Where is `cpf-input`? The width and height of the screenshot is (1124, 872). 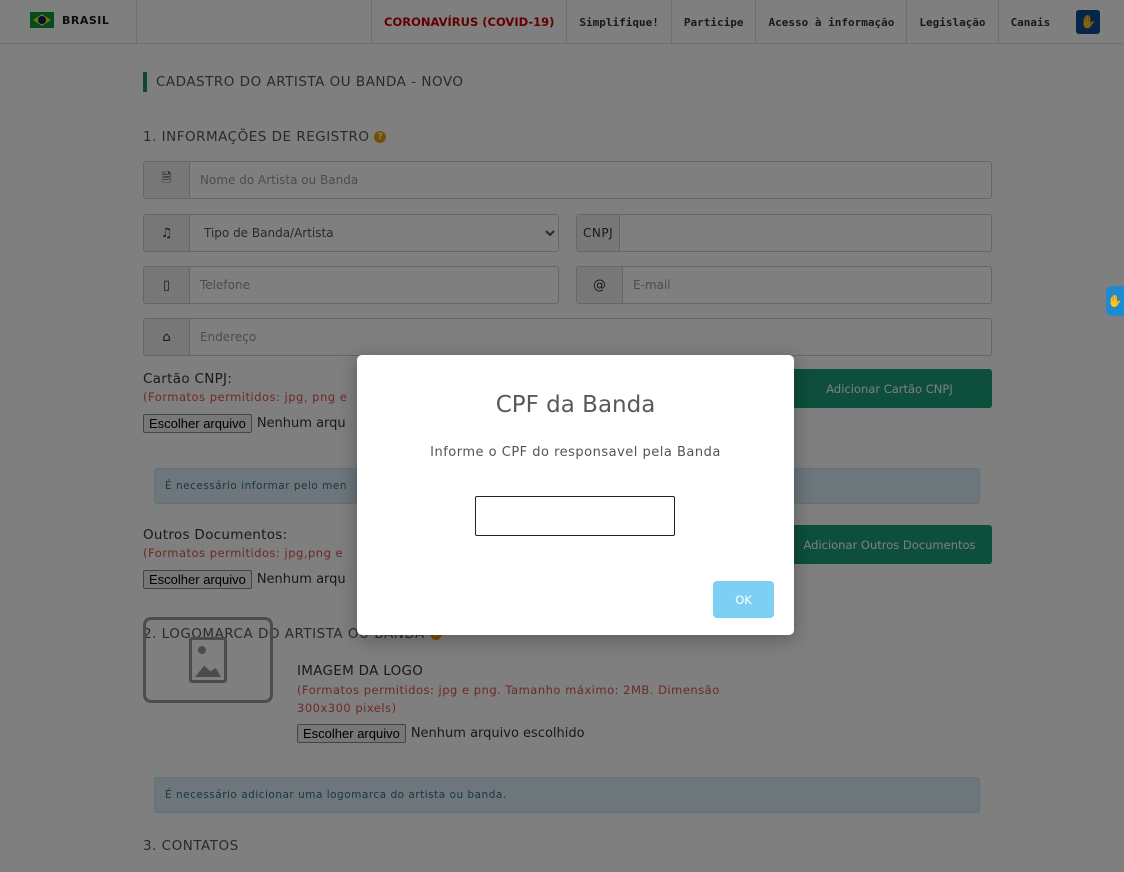 cpf-input is located at coordinates (575, 516).